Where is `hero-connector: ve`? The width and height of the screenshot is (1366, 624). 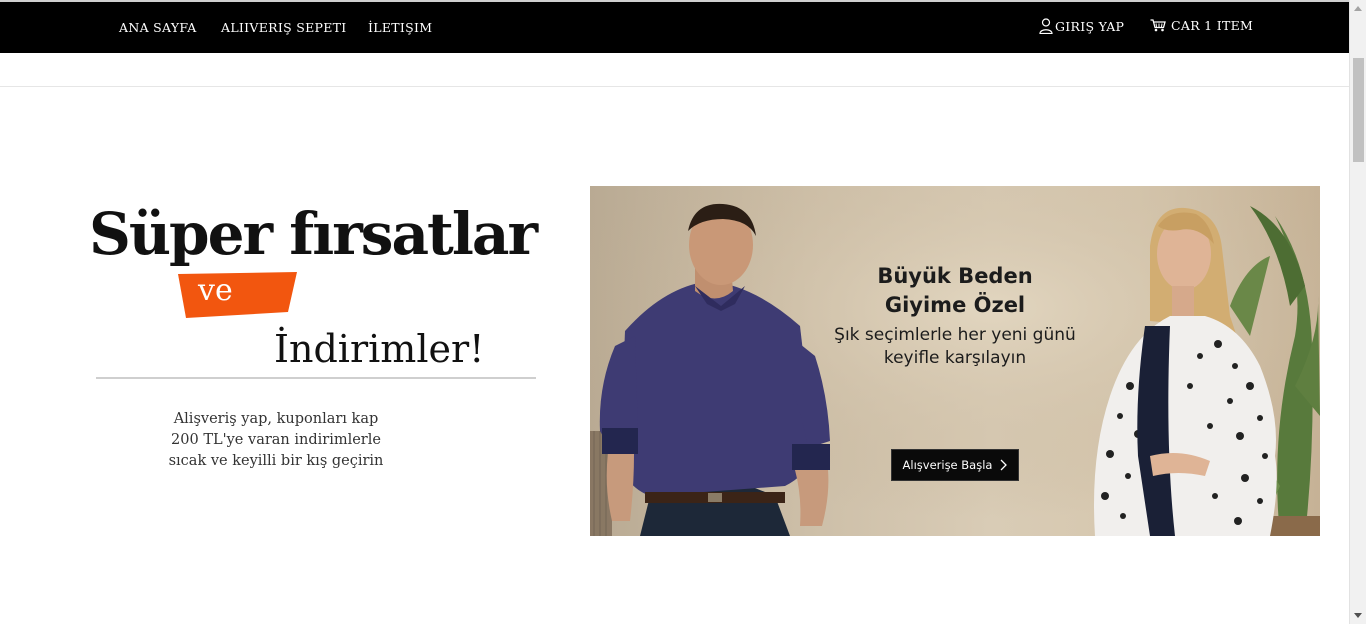 hero-connector: ve is located at coordinates (215, 290).